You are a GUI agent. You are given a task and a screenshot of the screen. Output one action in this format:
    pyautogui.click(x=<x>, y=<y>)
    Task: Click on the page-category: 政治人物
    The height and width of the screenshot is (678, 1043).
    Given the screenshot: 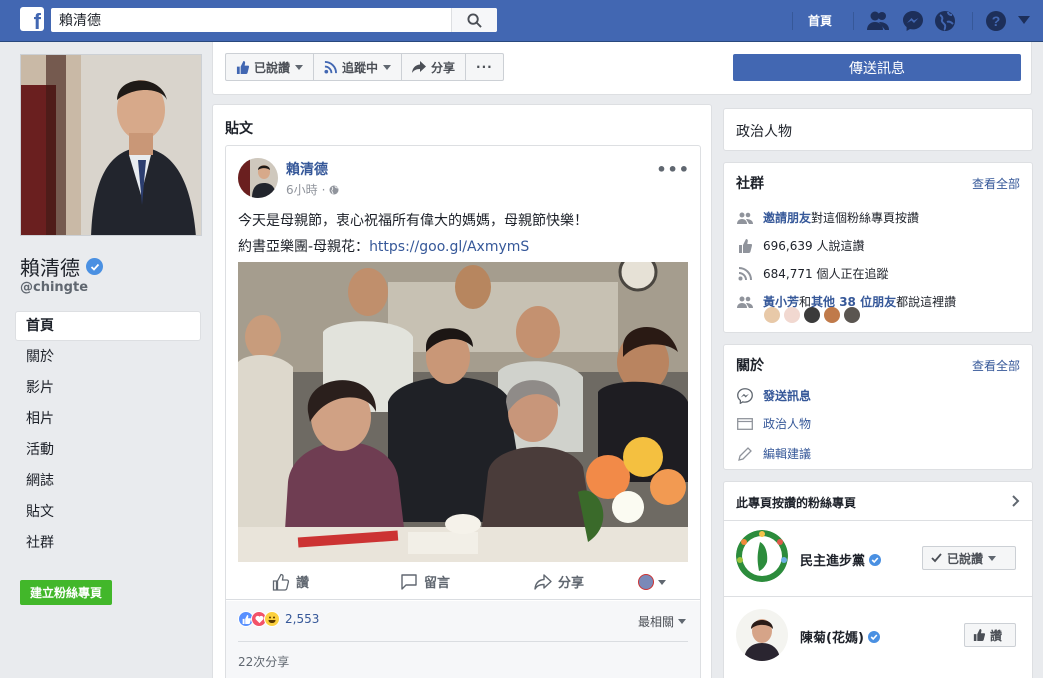 What is the action you would take?
    pyautogui.click(x=764, y=131)
    